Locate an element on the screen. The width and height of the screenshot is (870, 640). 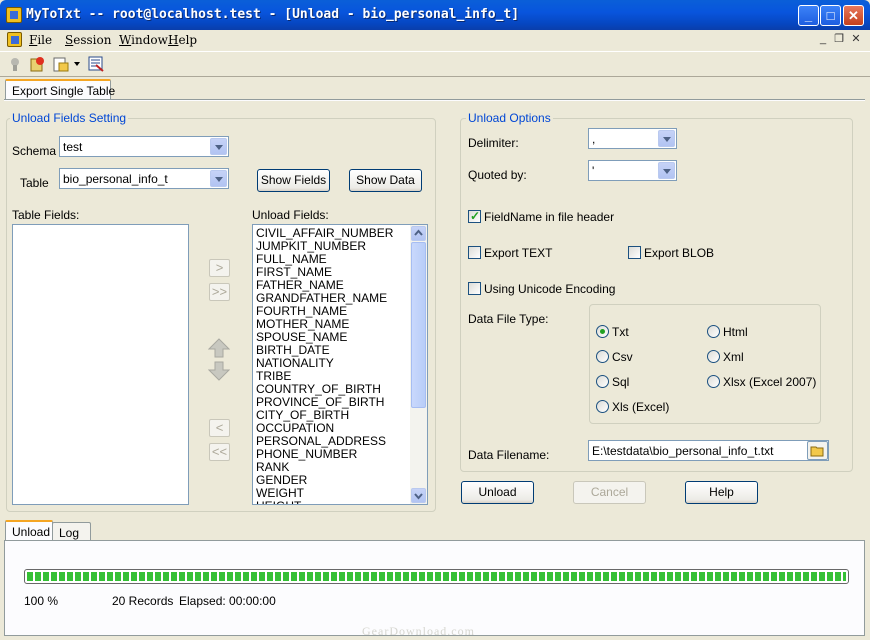
table-label: Table is located at coordinates (34, 183).